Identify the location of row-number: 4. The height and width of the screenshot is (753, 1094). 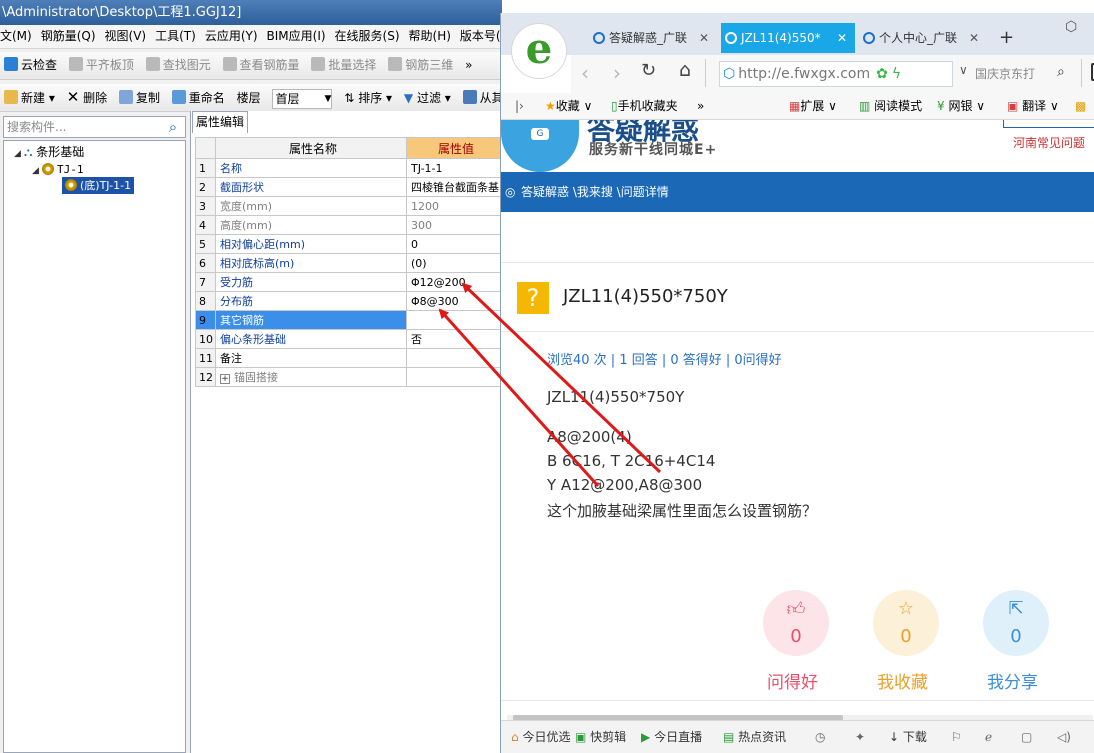
(205, 225).